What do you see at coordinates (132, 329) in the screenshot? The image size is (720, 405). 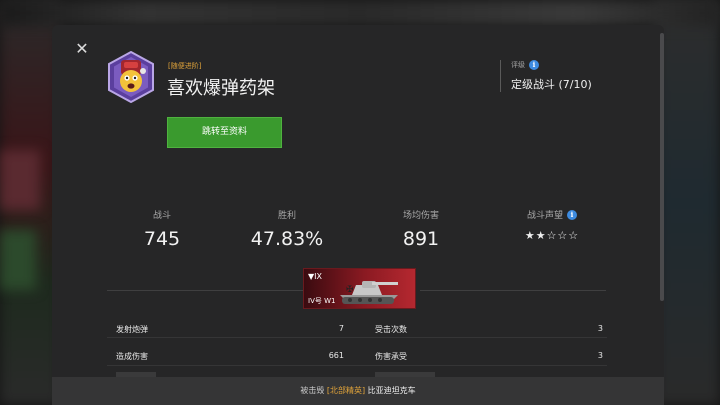 I see `detail-label: 发射炮弹` at bounding box center [132, 329].